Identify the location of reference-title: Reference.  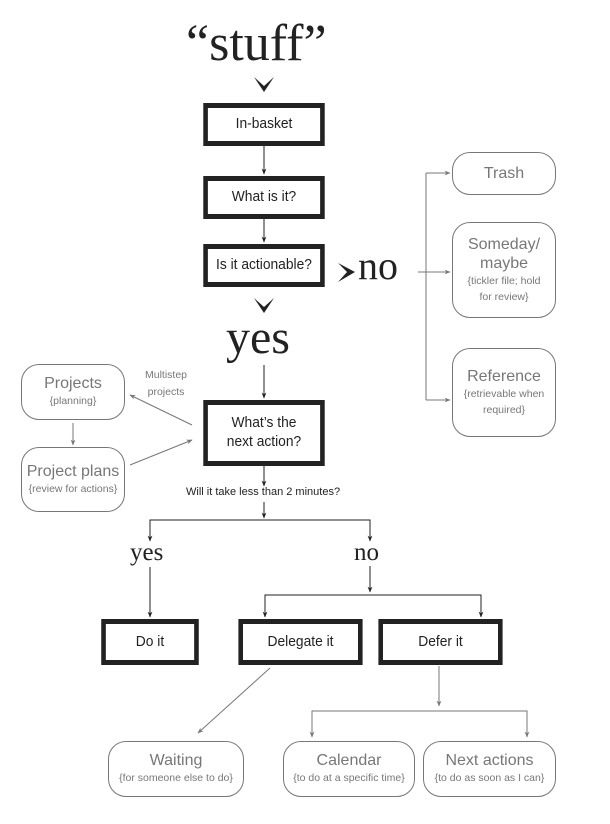
(504, 376).